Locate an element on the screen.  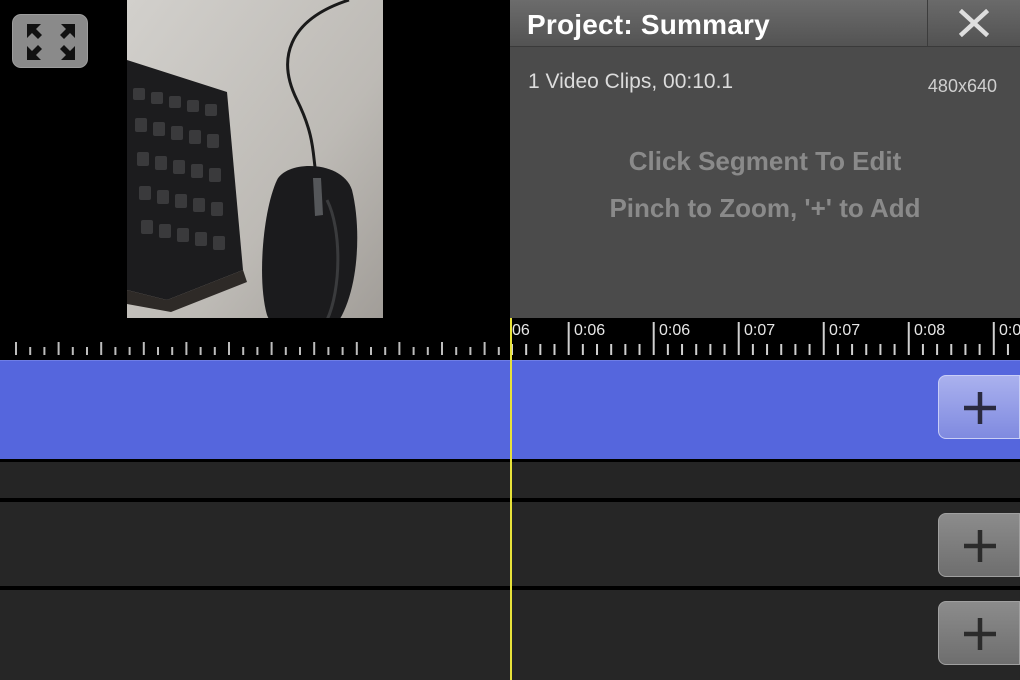
close-button is located at coordinates (973, 23).